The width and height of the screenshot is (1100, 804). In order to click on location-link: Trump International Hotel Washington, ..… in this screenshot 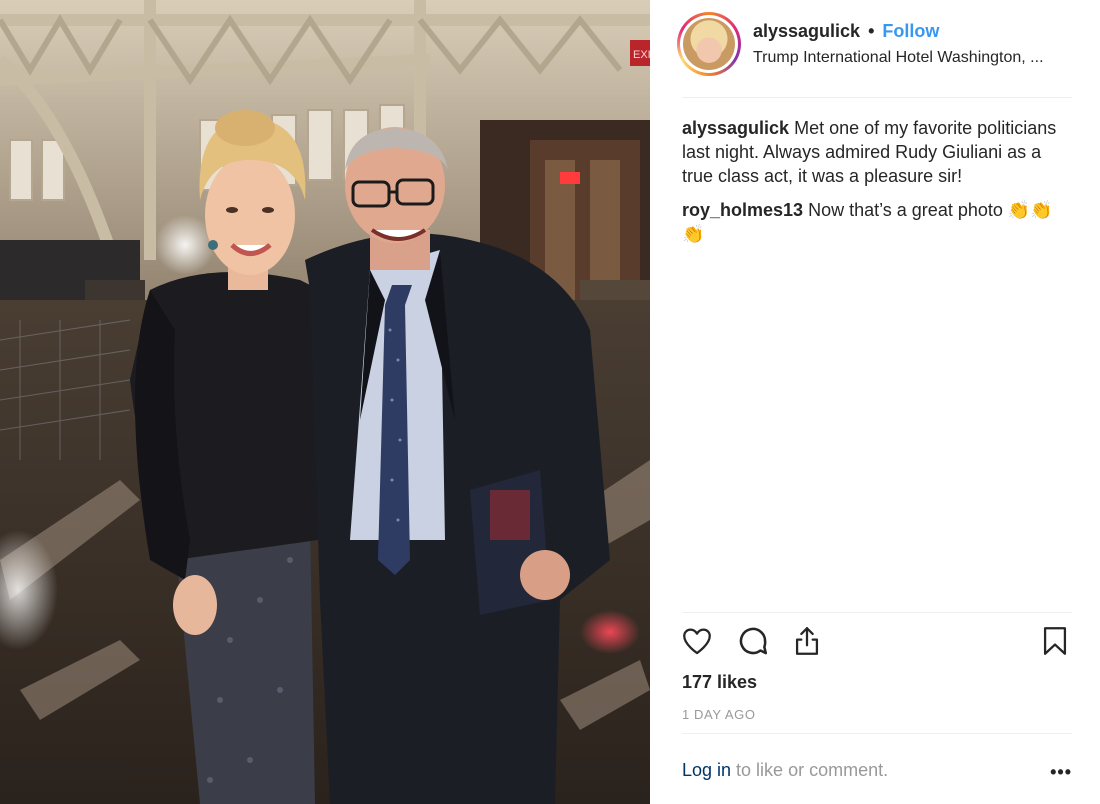, I will do `click(918, 58)`.